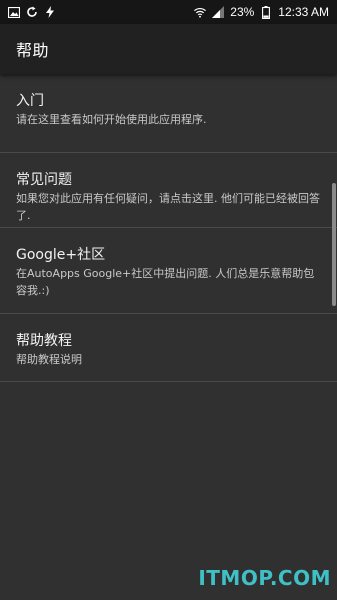  Describe the element at coordinates (44, 180) in the screenshot. I see `list-item-title: 常见问题` at that location.